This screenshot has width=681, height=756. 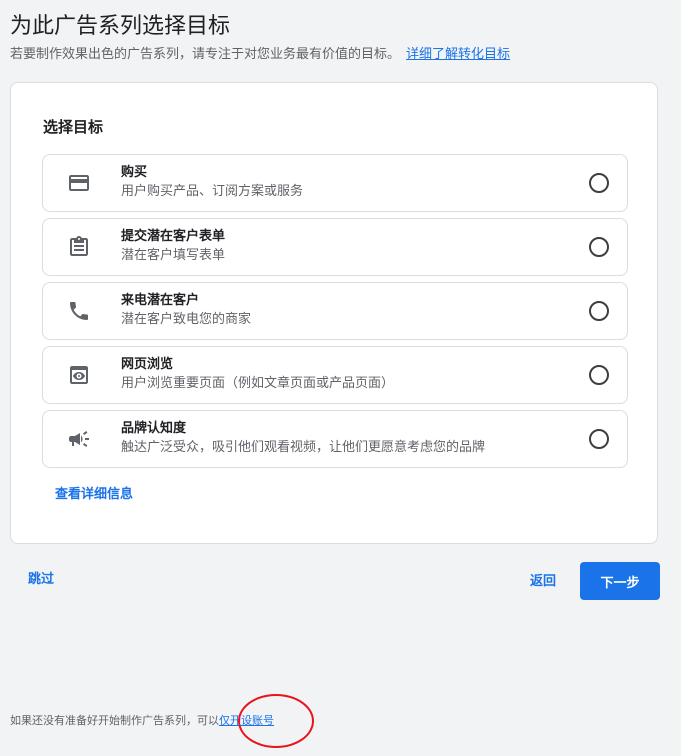 I want to click on credit-card-icon, so click(x=79, y=183).